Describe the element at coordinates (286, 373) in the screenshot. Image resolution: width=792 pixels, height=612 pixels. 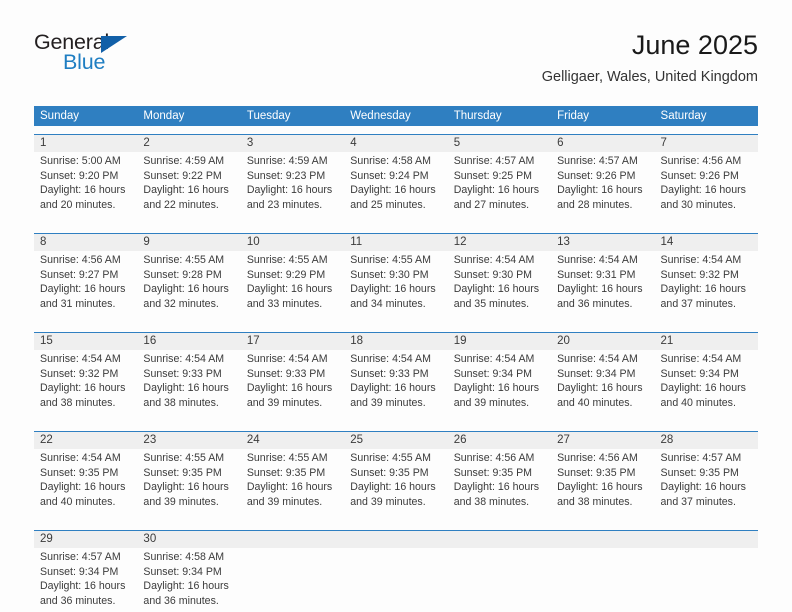
I see `sunset-text: Sunset: 9:33 PM` at that location.